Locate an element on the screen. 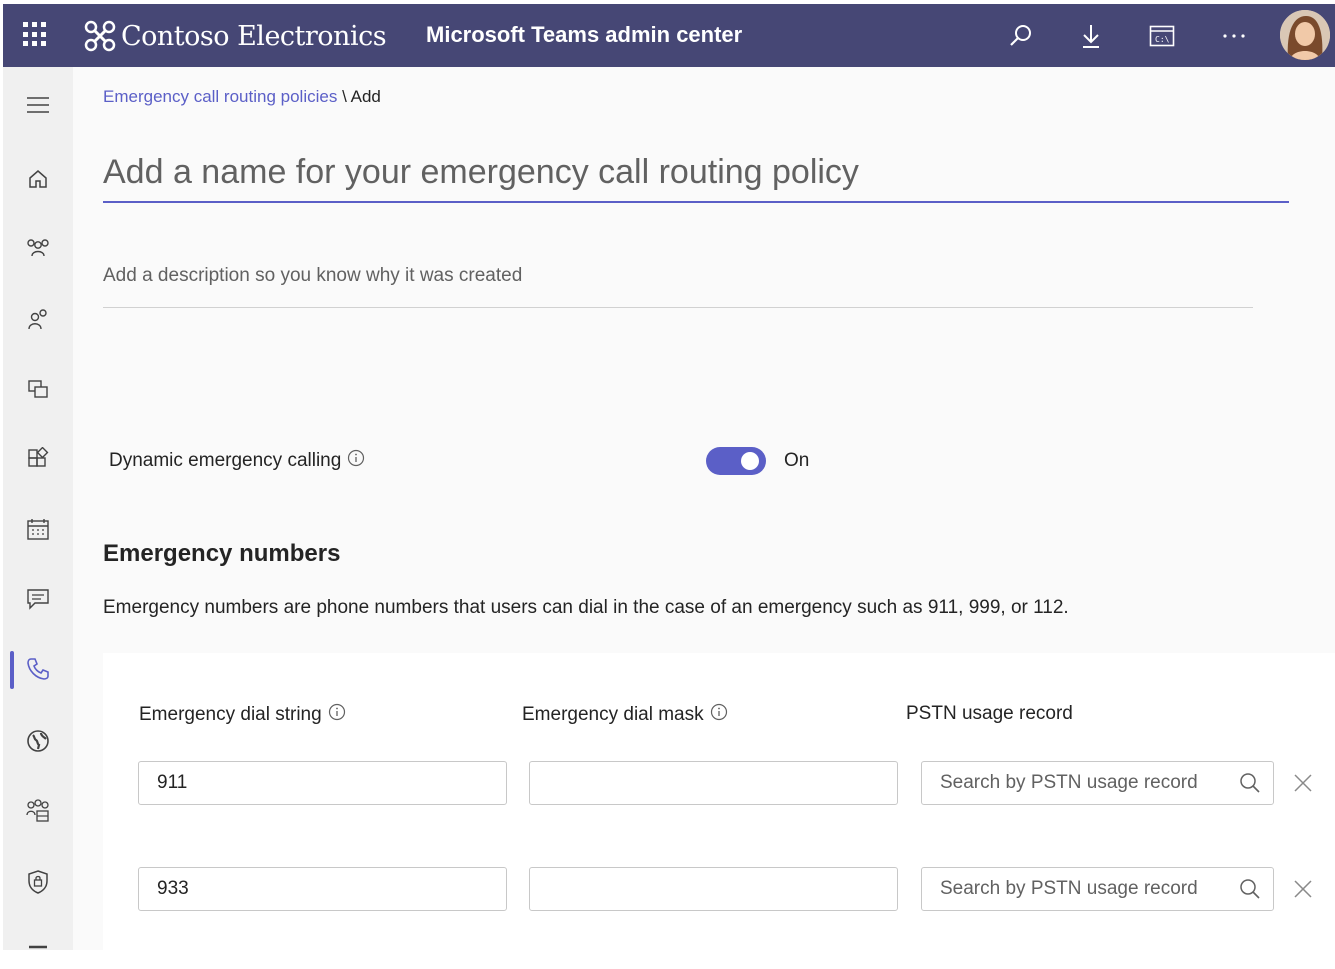  menu-icon is located at coordinates (38, 105).